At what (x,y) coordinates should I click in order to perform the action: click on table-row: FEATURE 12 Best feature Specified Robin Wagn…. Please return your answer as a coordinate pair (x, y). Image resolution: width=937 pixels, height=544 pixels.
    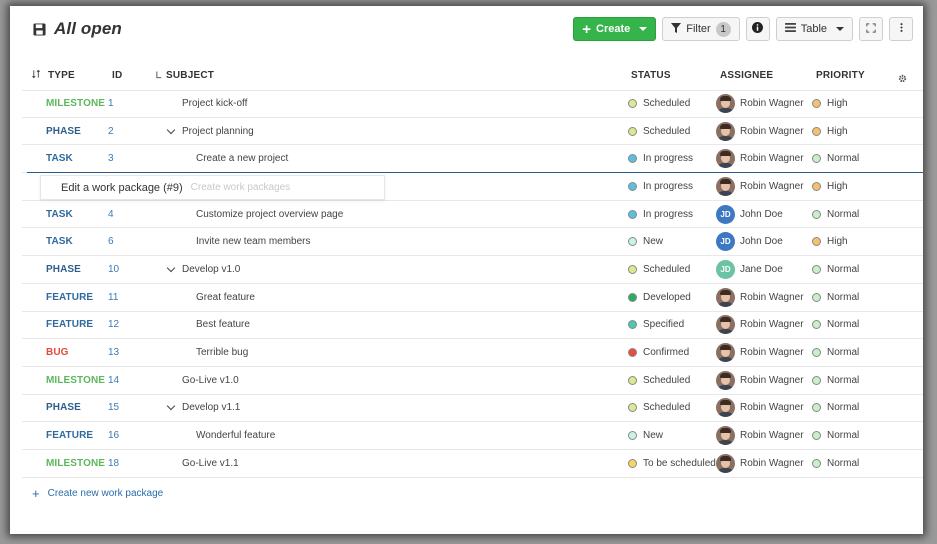
    Looking at the image, I should click on (472, 326).